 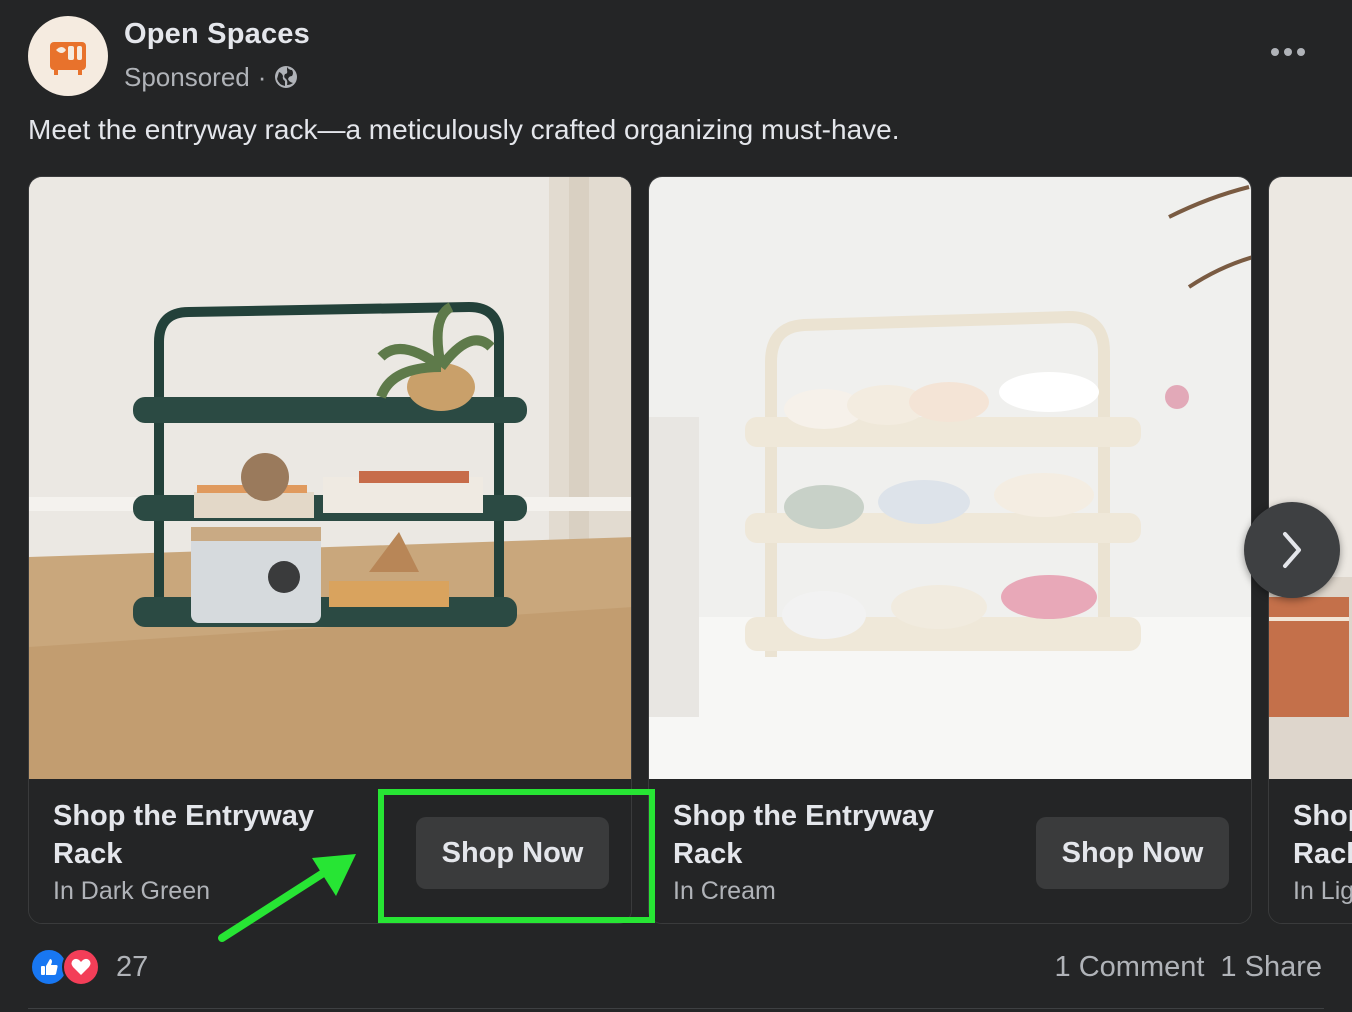 I want to click on comments-link: 1 Comment, so click(x=1130, y=967).